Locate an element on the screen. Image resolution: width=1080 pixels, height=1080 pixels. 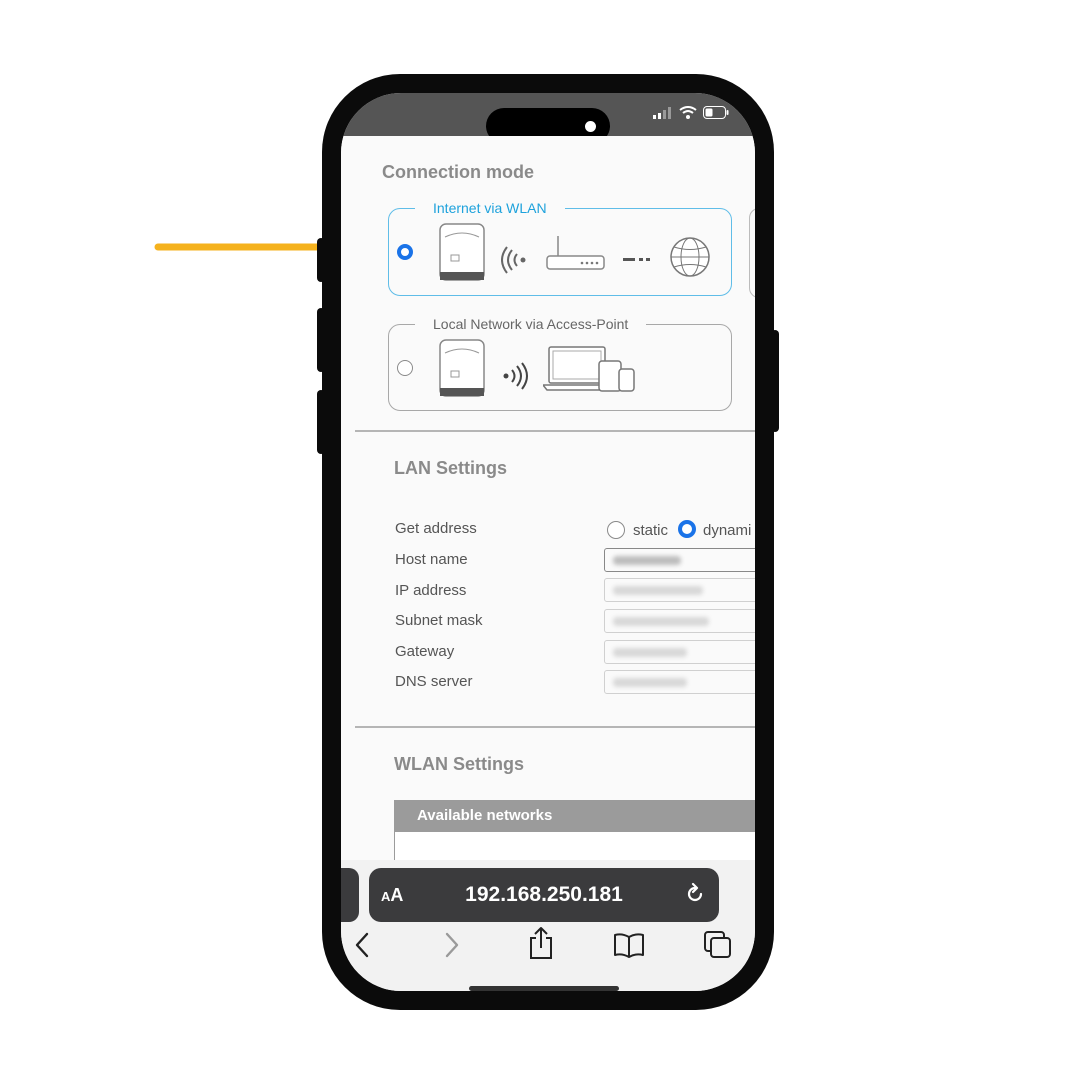
host-name-label: Host name is located at coordinates (431, 559).